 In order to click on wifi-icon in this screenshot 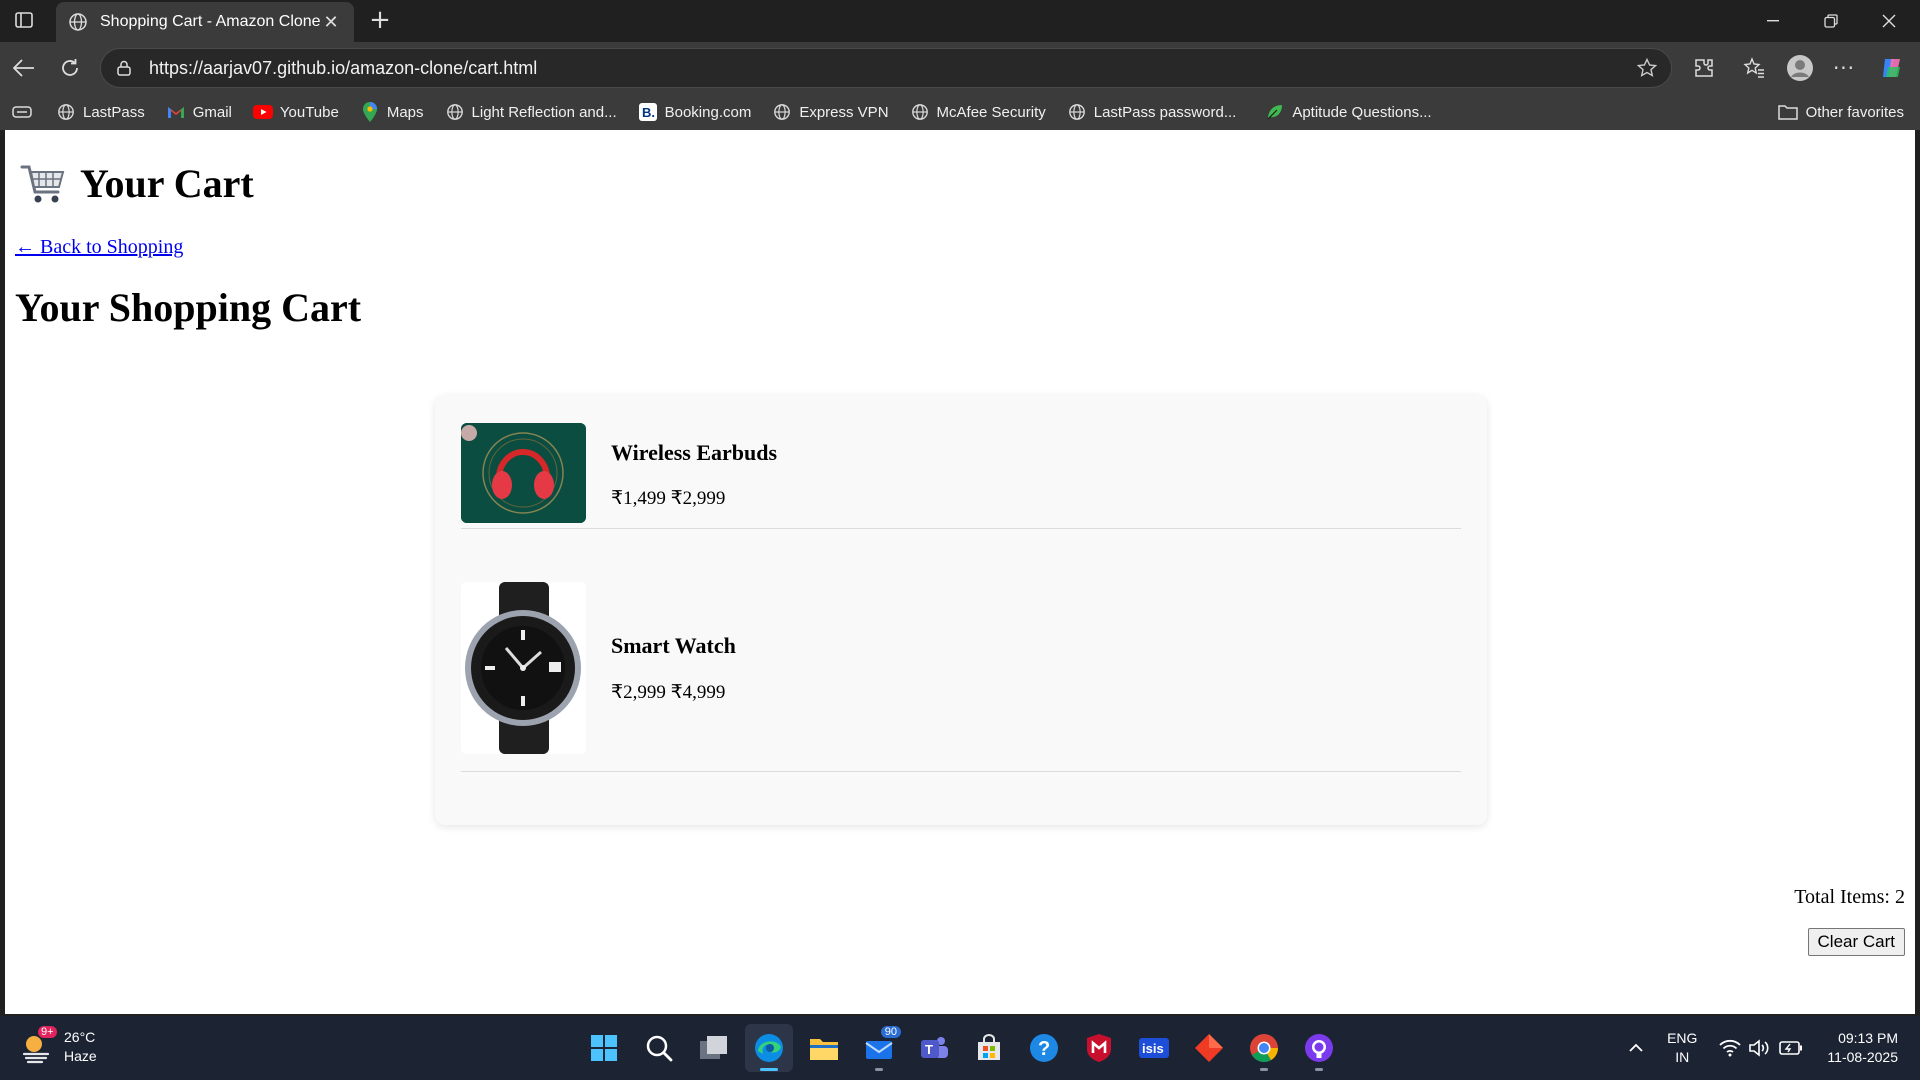, I will do `click(1730, 1048)`.